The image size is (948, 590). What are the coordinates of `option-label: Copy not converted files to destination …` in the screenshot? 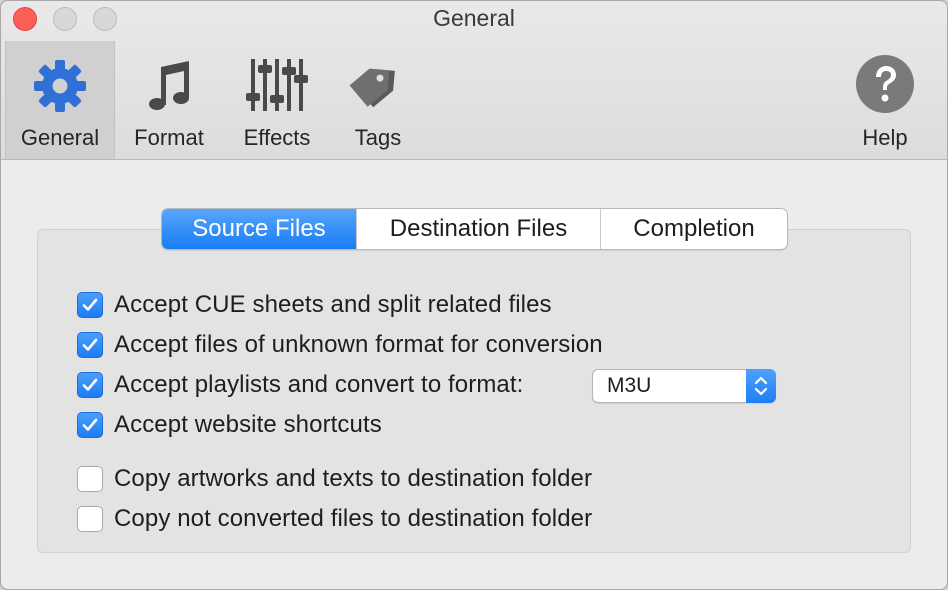 It's located at (353, 518).